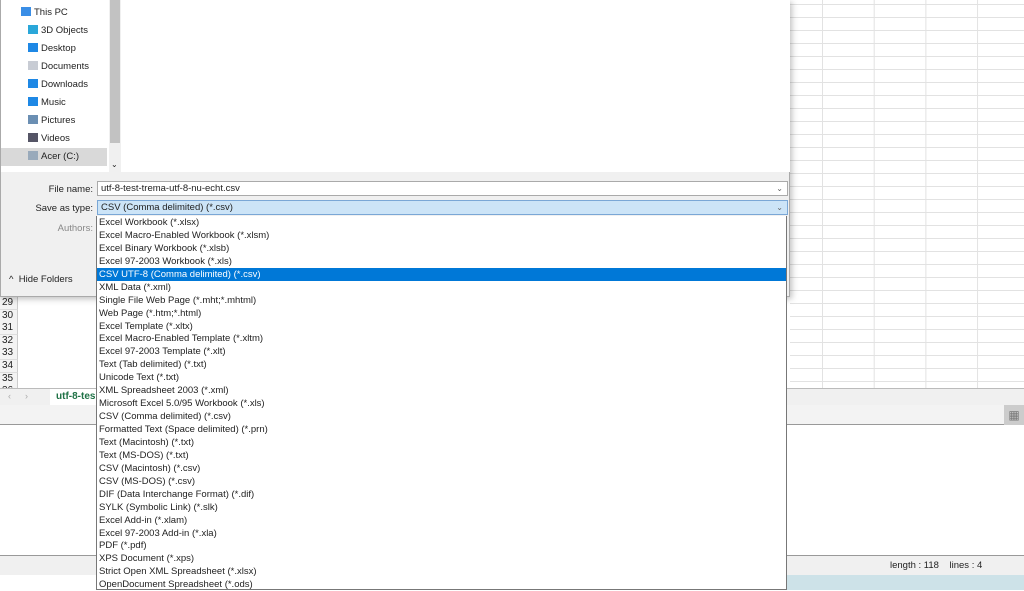 The width and height of the screenshot is (1024, 591). I want to click on nav-item-label: Videos, so click(55, 138).